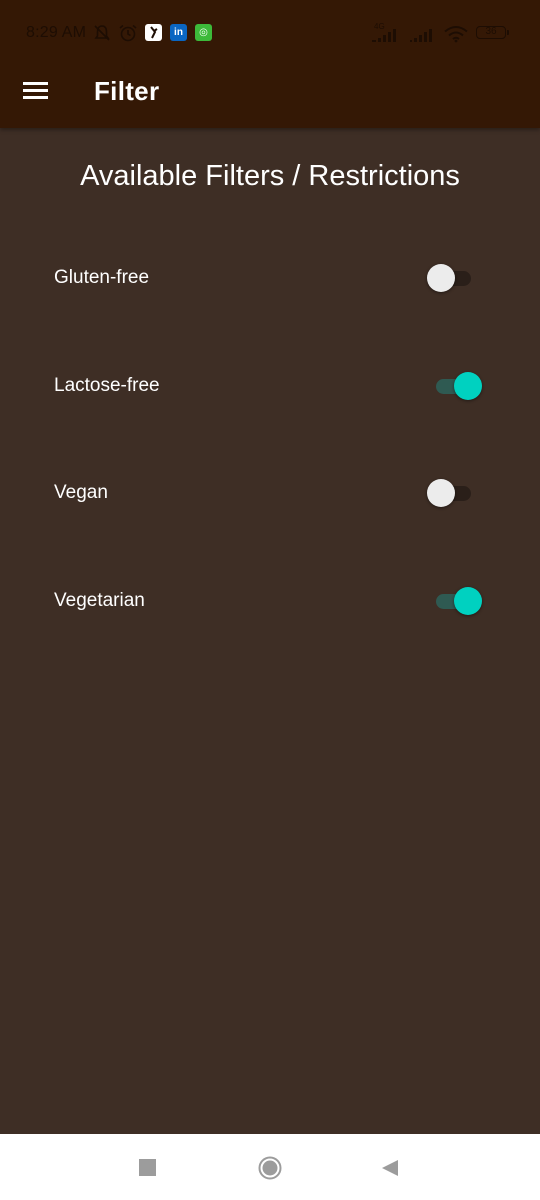  What do you see at coordinates (270, 278) in the screenshot?
I see `filter-row-gluten-free: Gluten-free` at bounding box center [270, 278].